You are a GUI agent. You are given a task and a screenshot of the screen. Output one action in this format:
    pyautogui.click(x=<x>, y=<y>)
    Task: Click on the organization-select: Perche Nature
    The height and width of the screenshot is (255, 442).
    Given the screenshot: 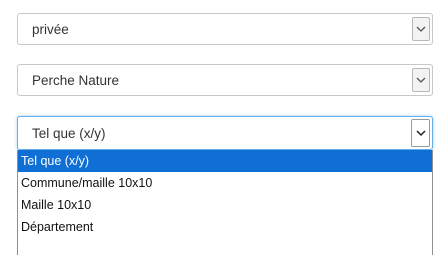 What is the action you would take?
    pyautogui.click(x=225, y=80)
    